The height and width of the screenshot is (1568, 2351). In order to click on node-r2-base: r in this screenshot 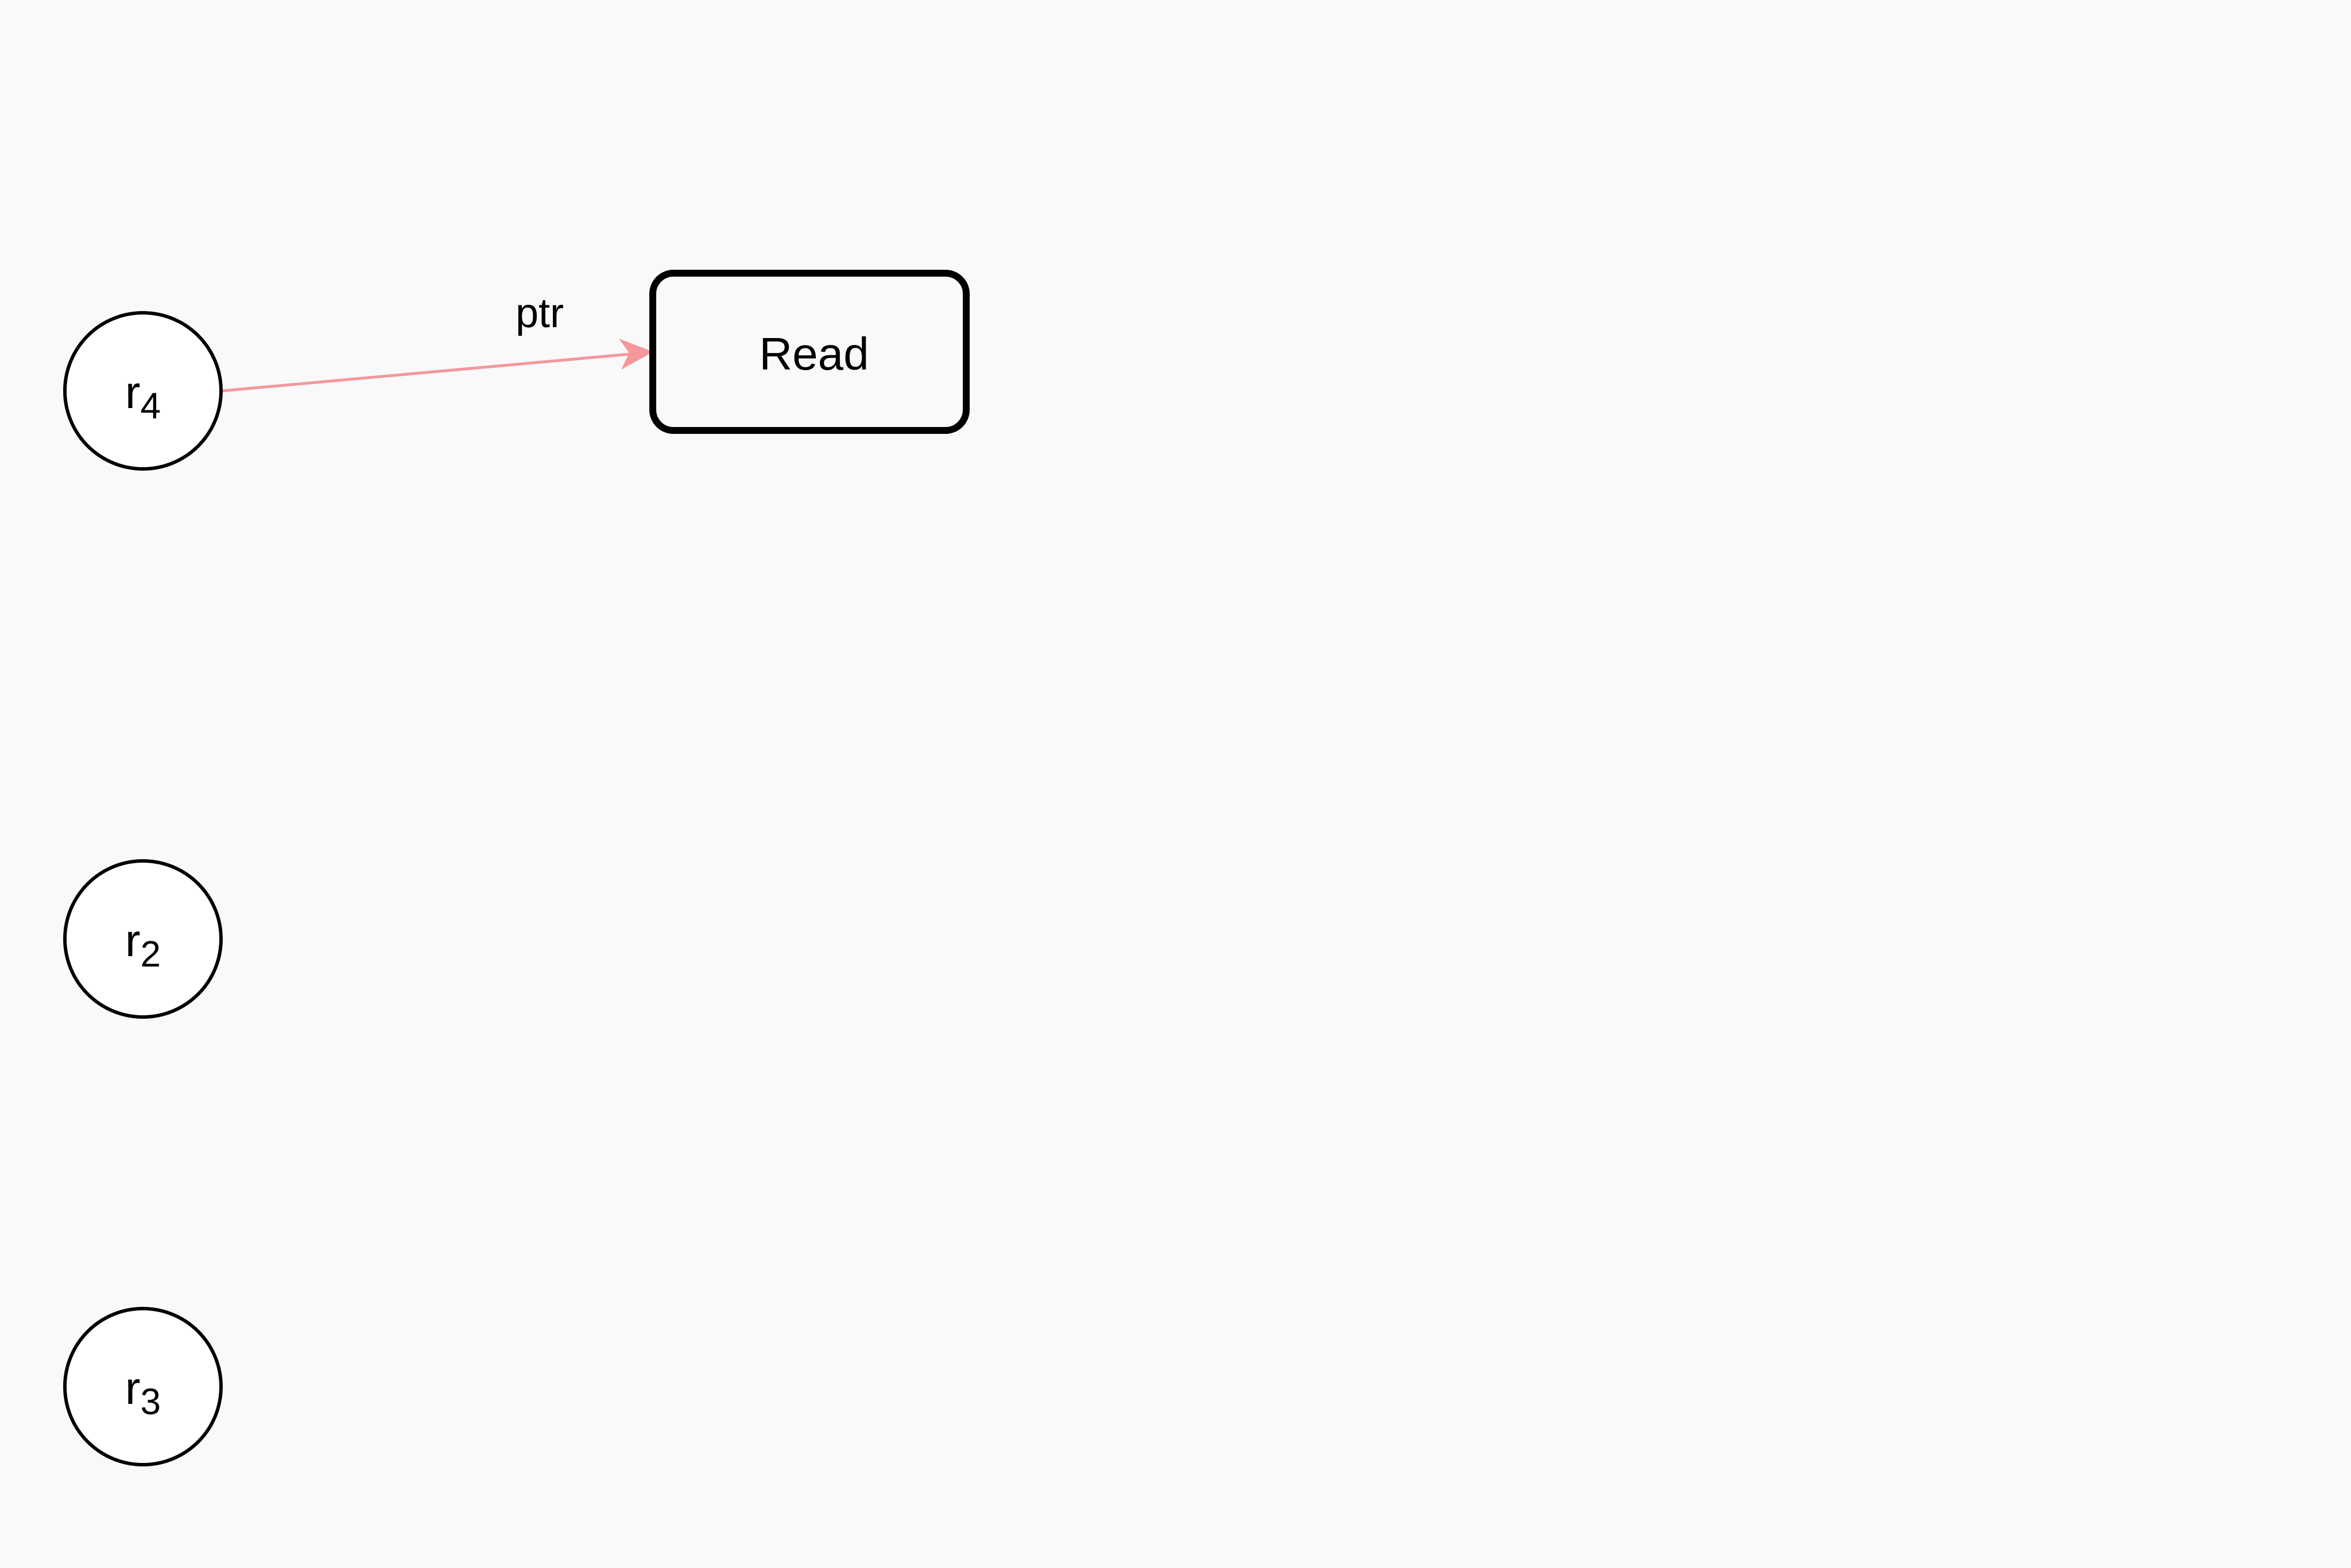, I will do `click(133, 940)`.